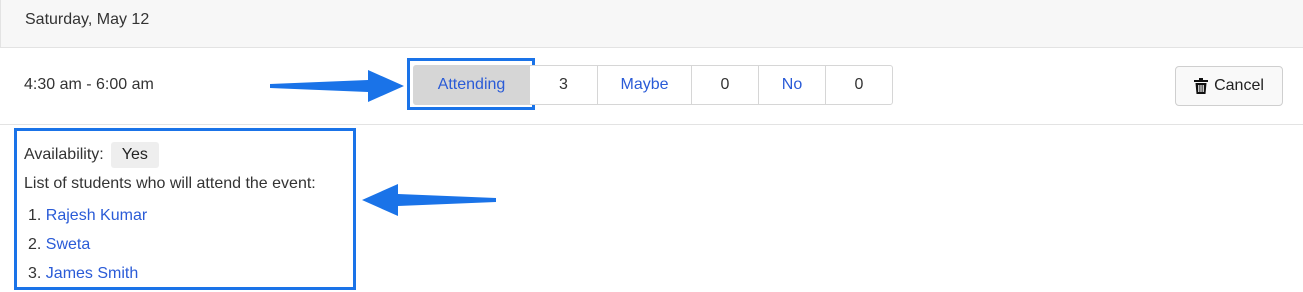  I want to click on availability-label: Availability:, so click(64, 154).